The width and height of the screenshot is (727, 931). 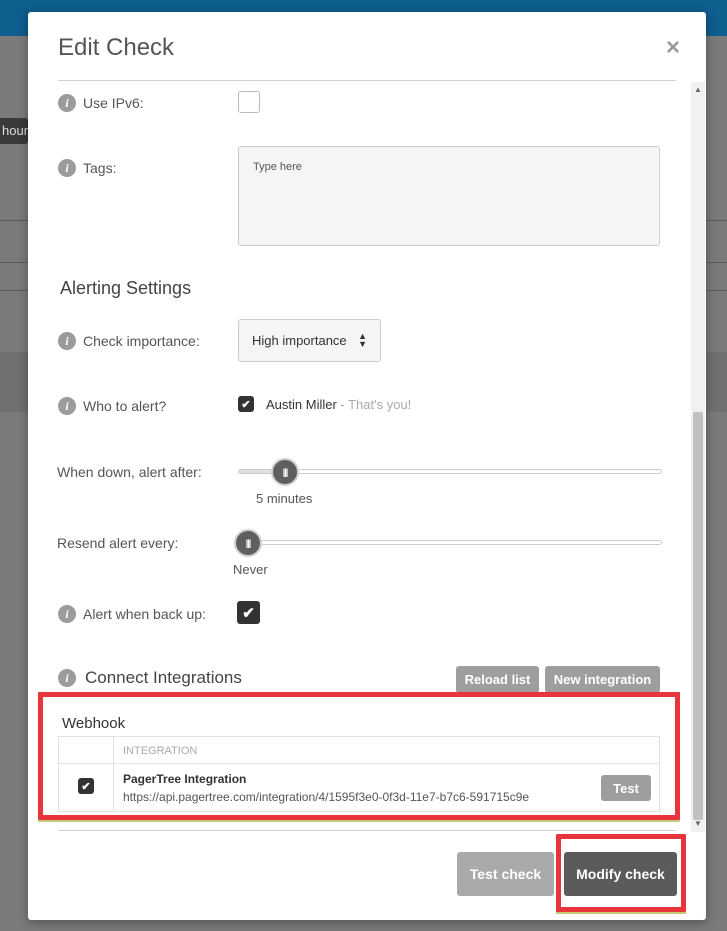 I want to click on alert-user-note: - That's you!, so click(x=374, y=404).